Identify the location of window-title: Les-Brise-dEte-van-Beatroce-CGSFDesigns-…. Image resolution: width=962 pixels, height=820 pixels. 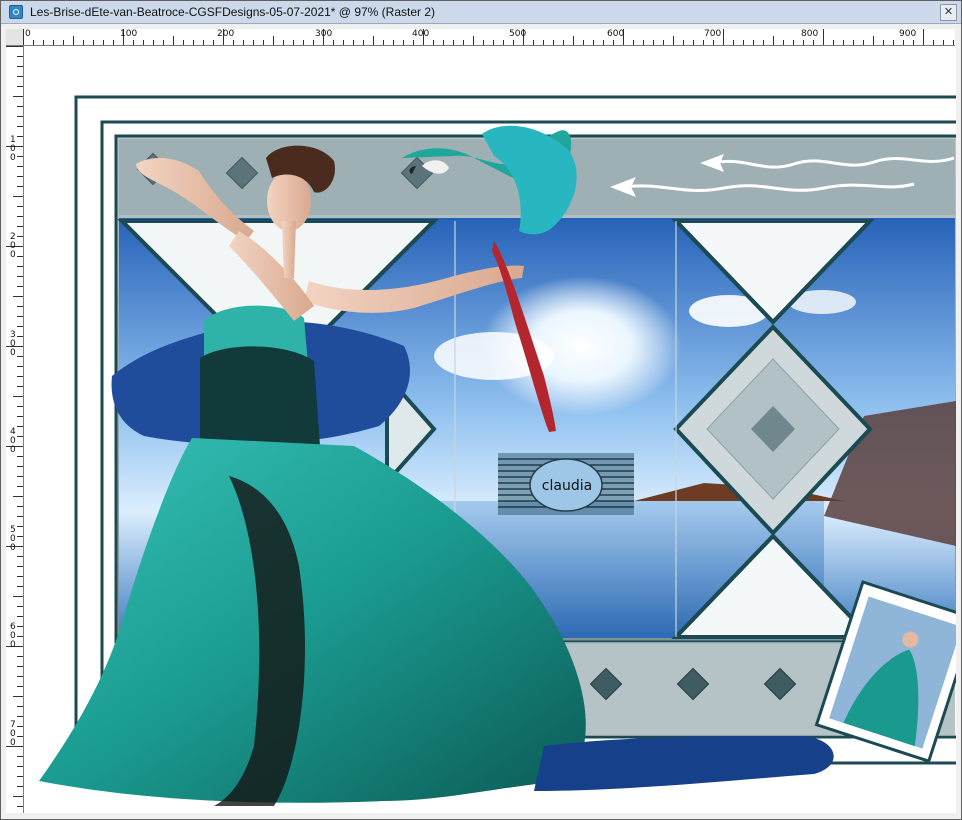
(233, 12).